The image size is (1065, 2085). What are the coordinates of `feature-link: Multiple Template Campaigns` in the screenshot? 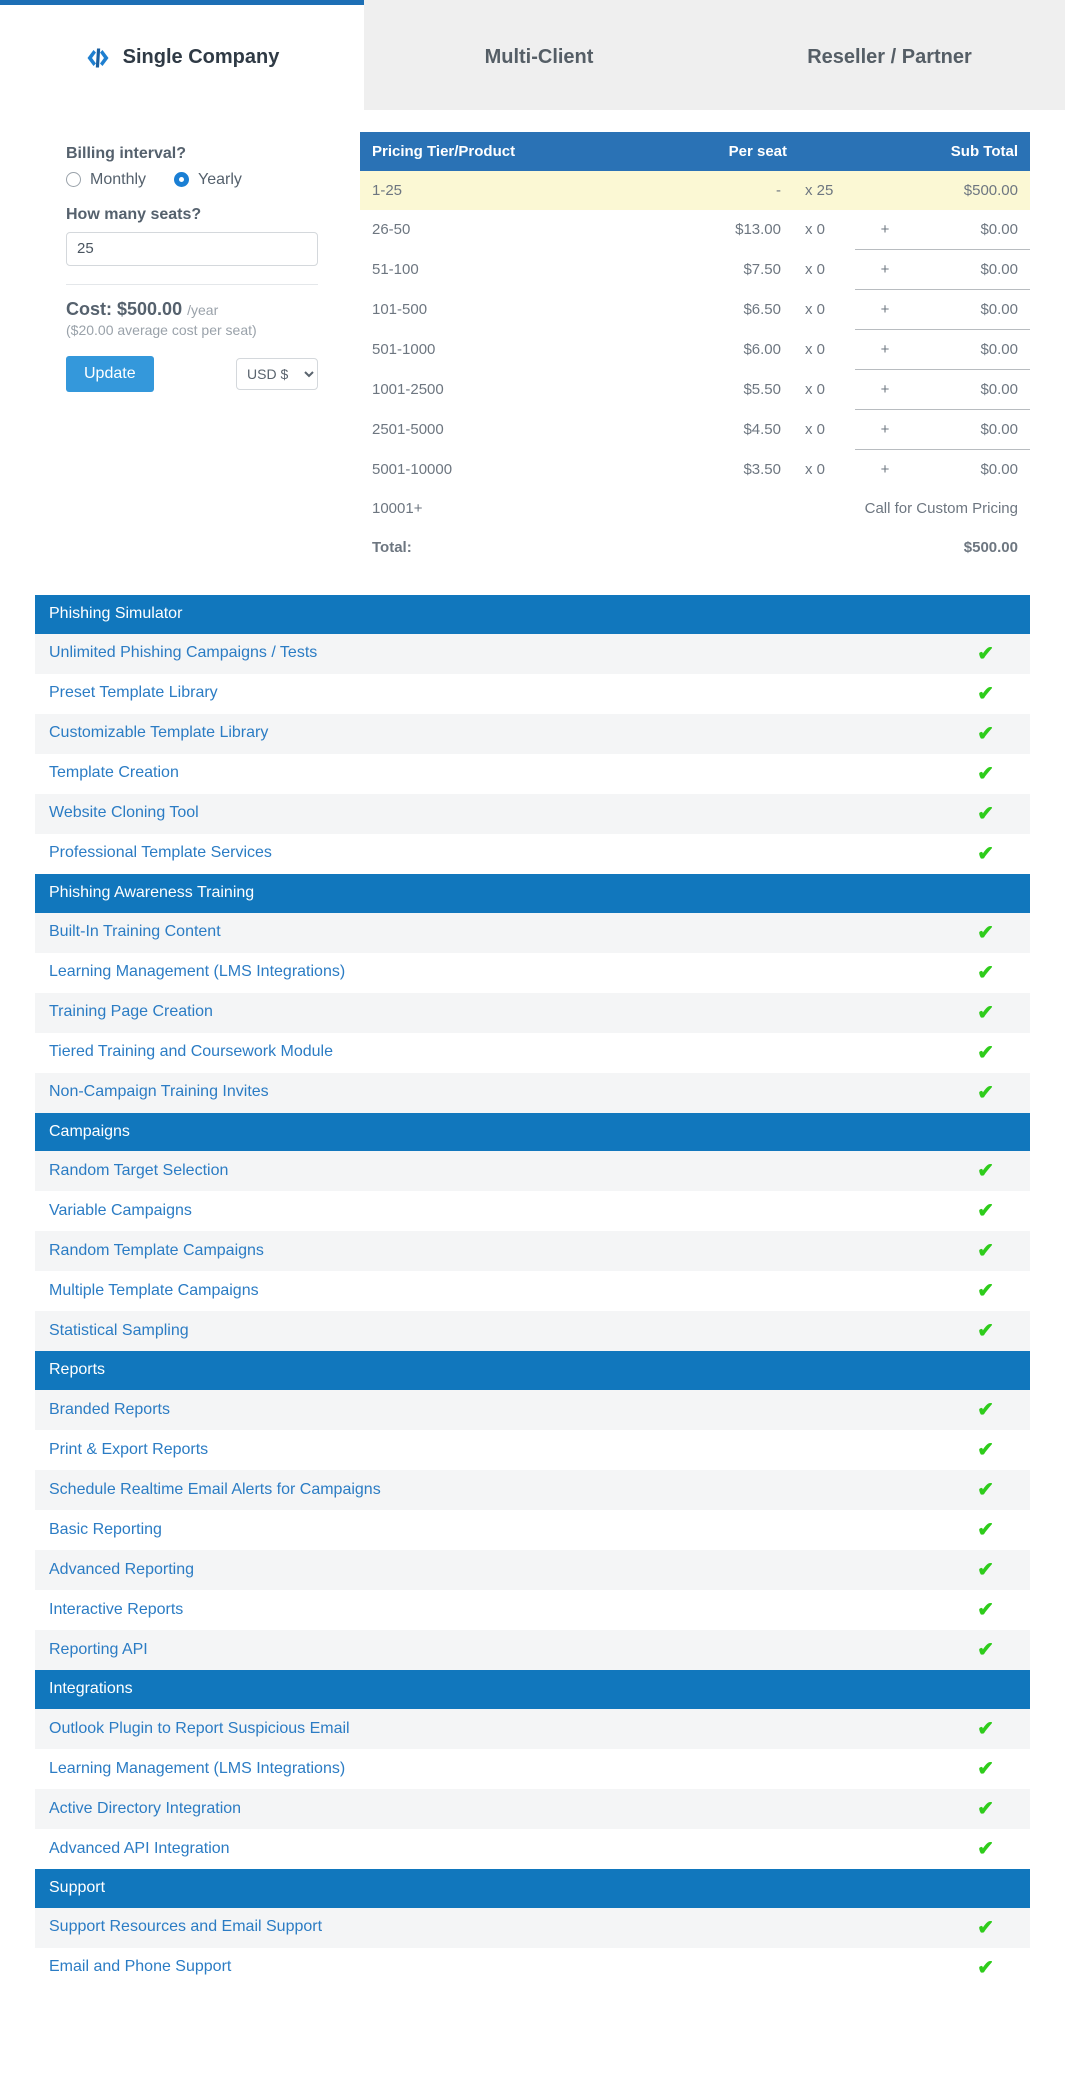 It's located at (154, 1291).